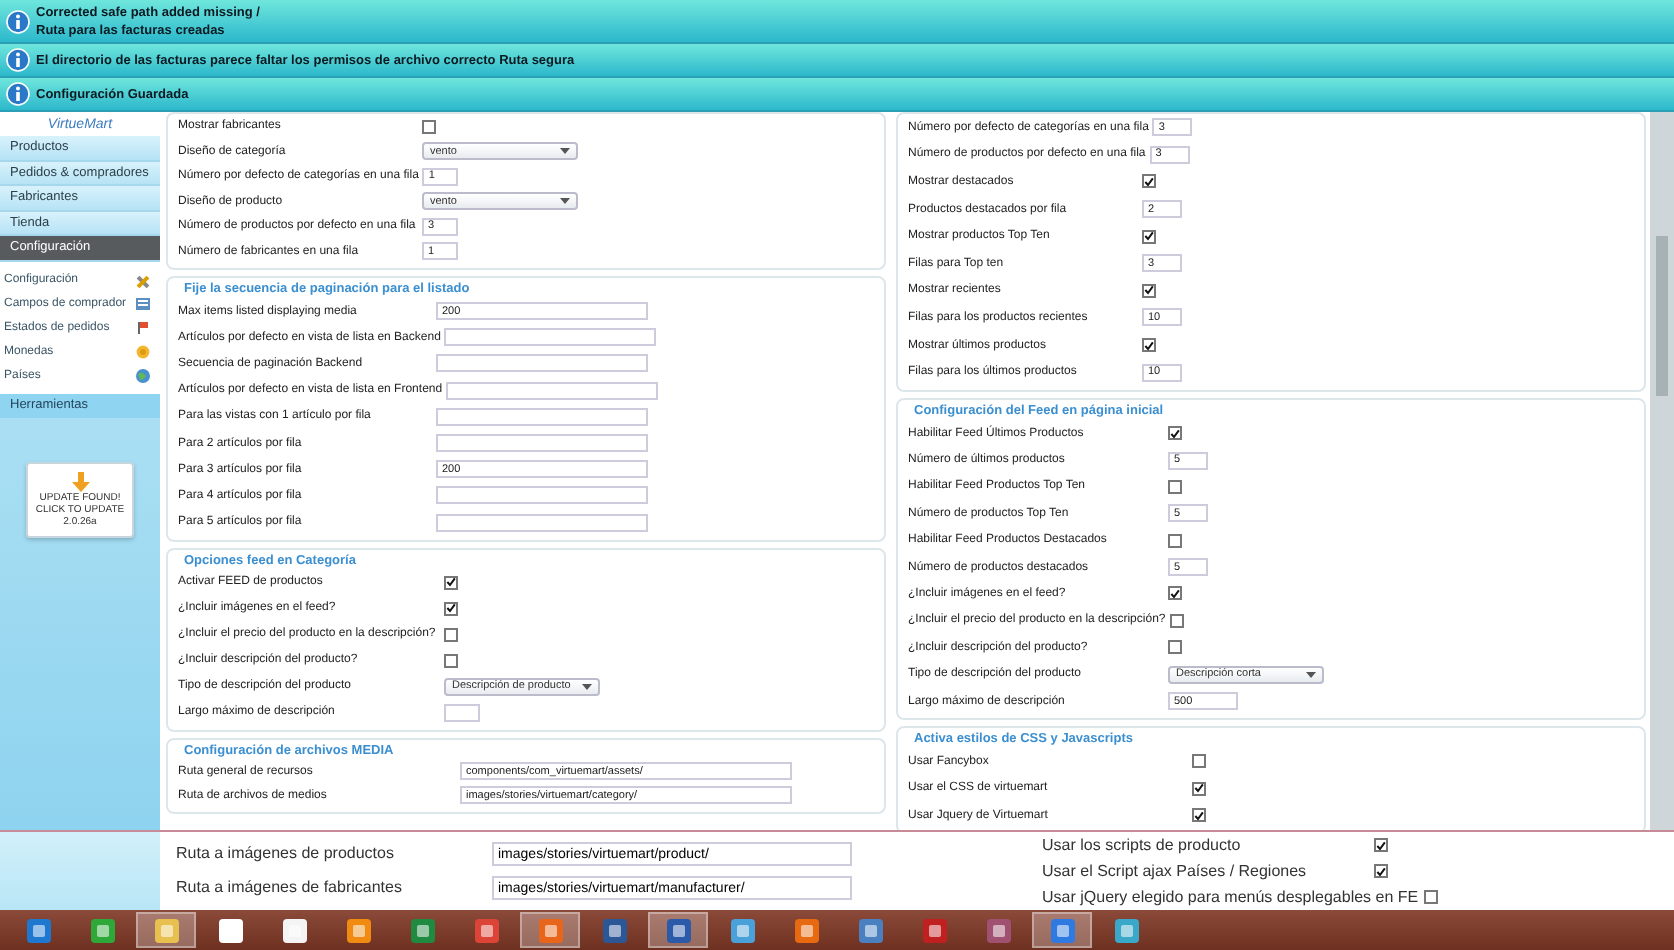 Image resolution: width=1674 pixels, height=950 pixels. I want to click on form-icon, so click(143, 303).